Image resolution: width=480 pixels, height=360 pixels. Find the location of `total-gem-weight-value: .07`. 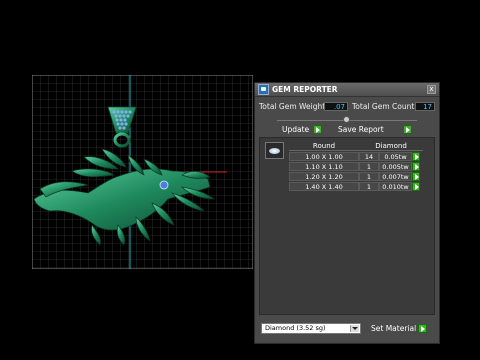

total-gem-weight-value: .07 is located at coordinates (336, 106).